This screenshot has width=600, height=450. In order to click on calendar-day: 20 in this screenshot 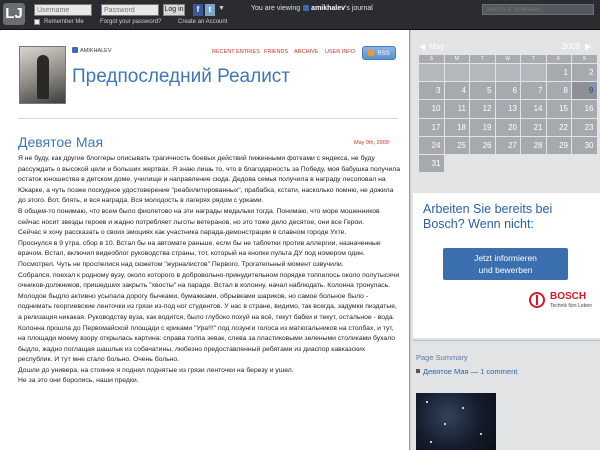, I will do `click(507, 127)`.